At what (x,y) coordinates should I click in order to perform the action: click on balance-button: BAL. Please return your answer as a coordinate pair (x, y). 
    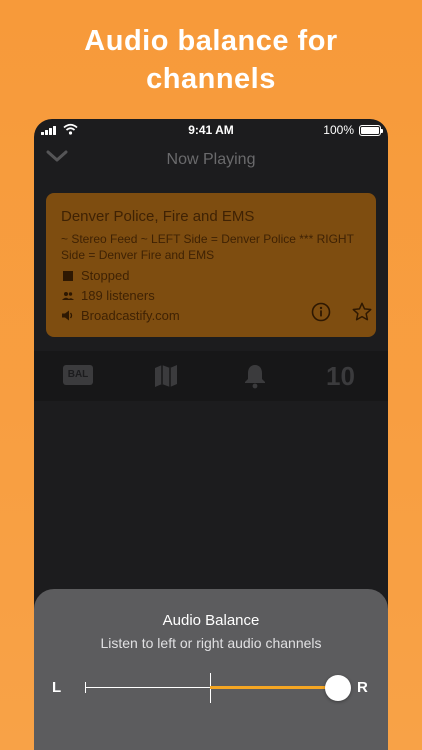
    Looking at the image, I should click on (78, 375).